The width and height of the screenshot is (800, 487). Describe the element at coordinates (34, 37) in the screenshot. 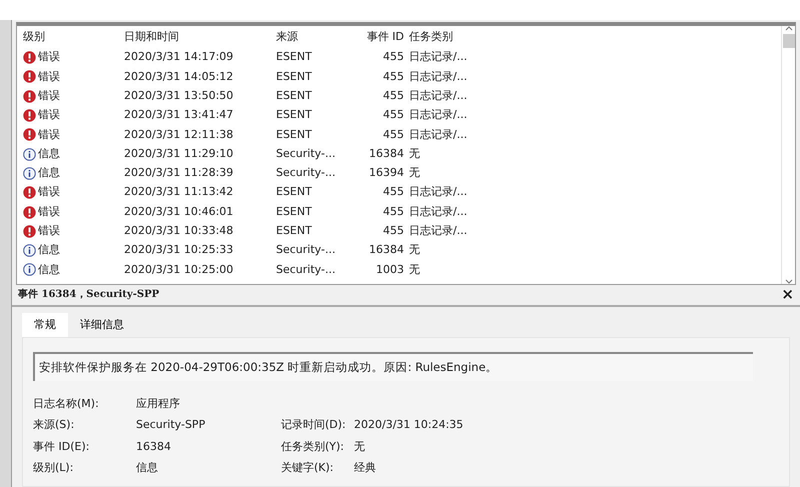

I see `column-header: 级别` at that location.